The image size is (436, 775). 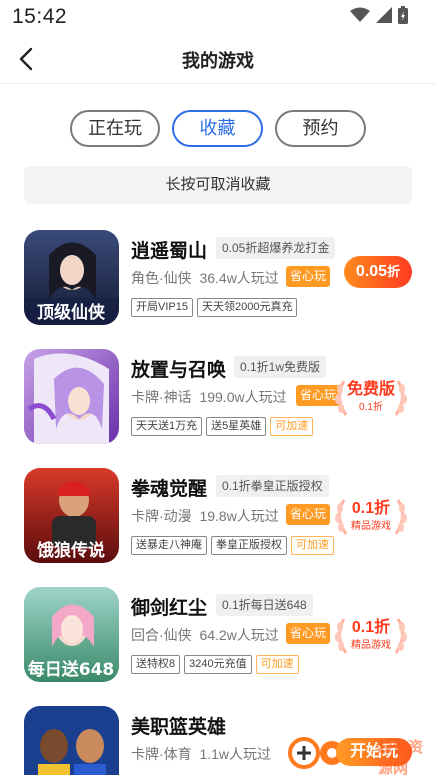 I want to click on page-title: 我的游戏, so click(x=218, y=61).